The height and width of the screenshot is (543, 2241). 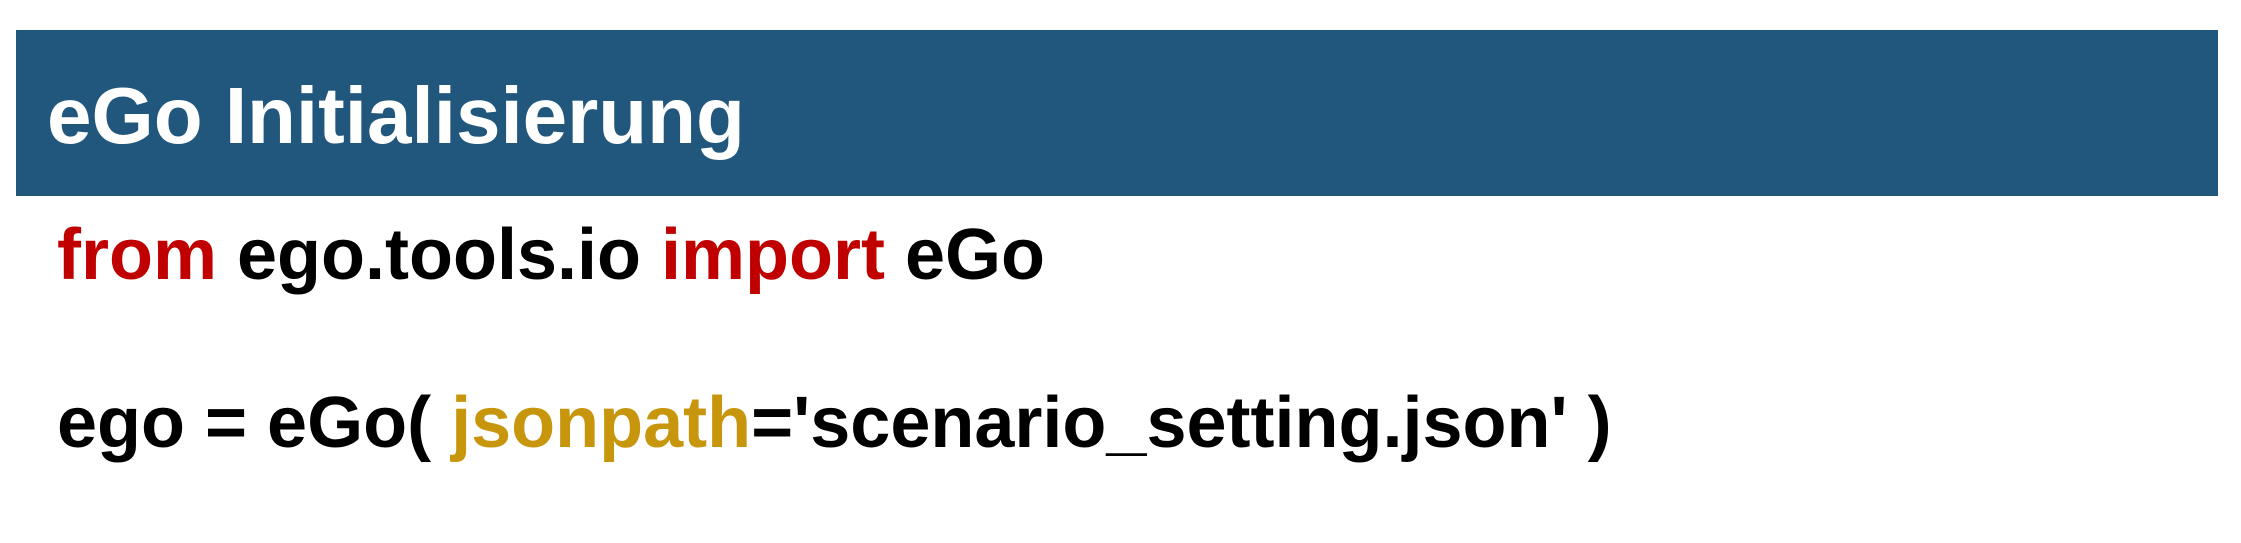 I want to click on code-line-import: from ego.tools.io import eGo, so click(x=551, y=255).